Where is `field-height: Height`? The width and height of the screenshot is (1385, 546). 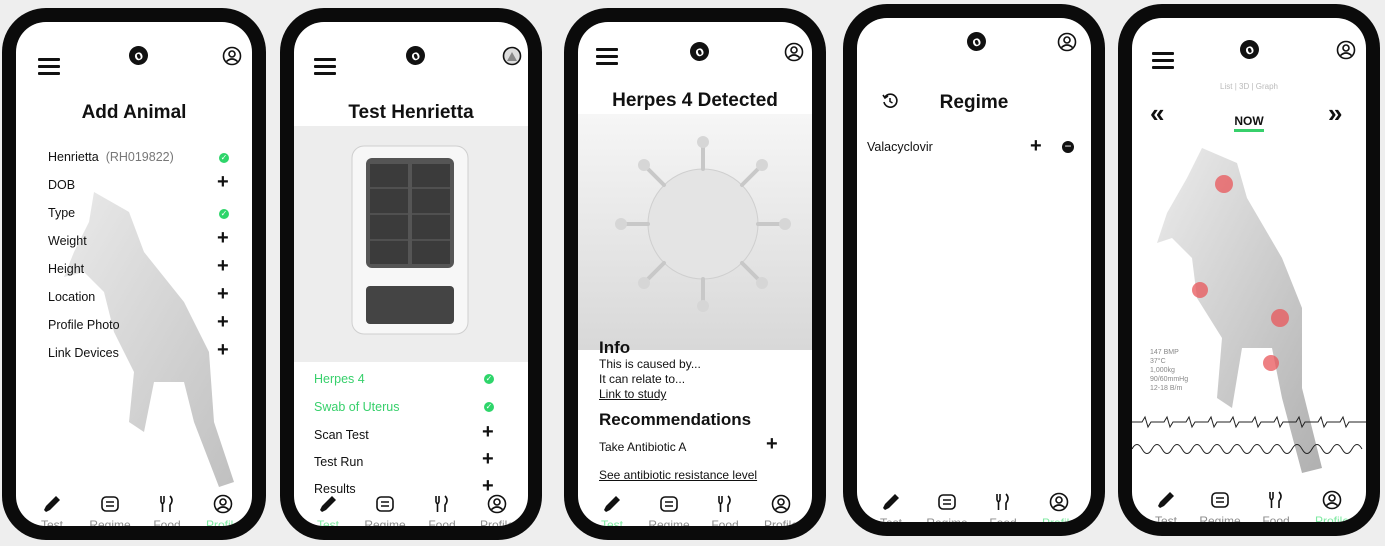
field-height: Height is located at coordinates (66, 269).